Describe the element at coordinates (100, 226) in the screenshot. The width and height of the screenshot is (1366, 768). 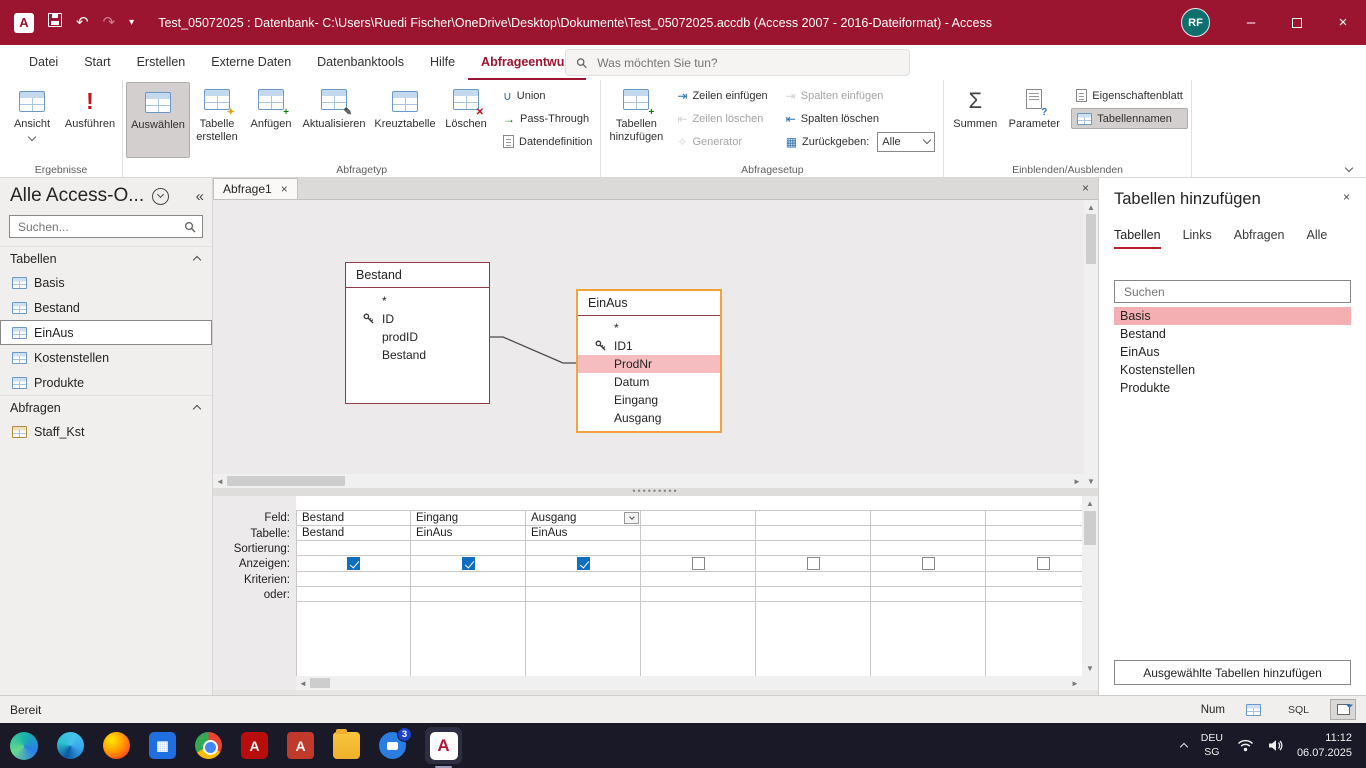
I see `nav-search-input` at that location.